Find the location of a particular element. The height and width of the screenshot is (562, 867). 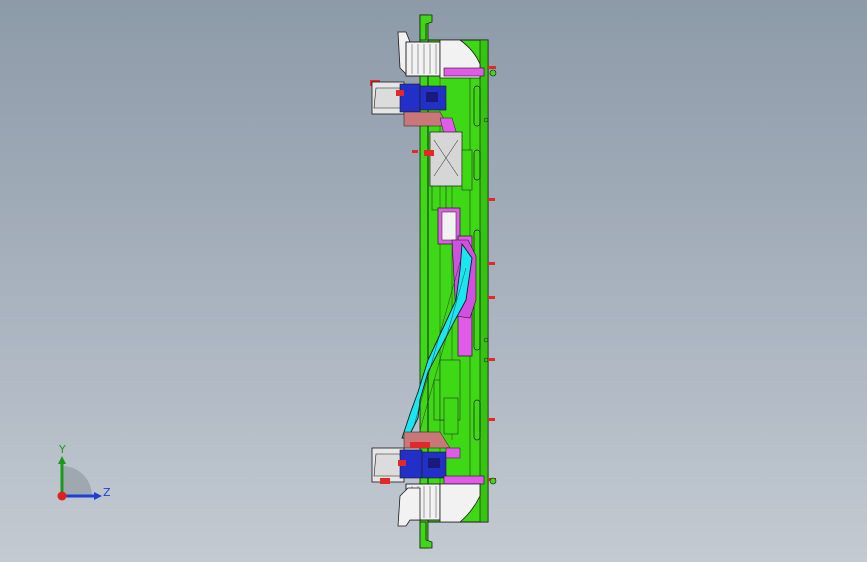

triad-plane-quadrant is located at coordinates (77, 481).